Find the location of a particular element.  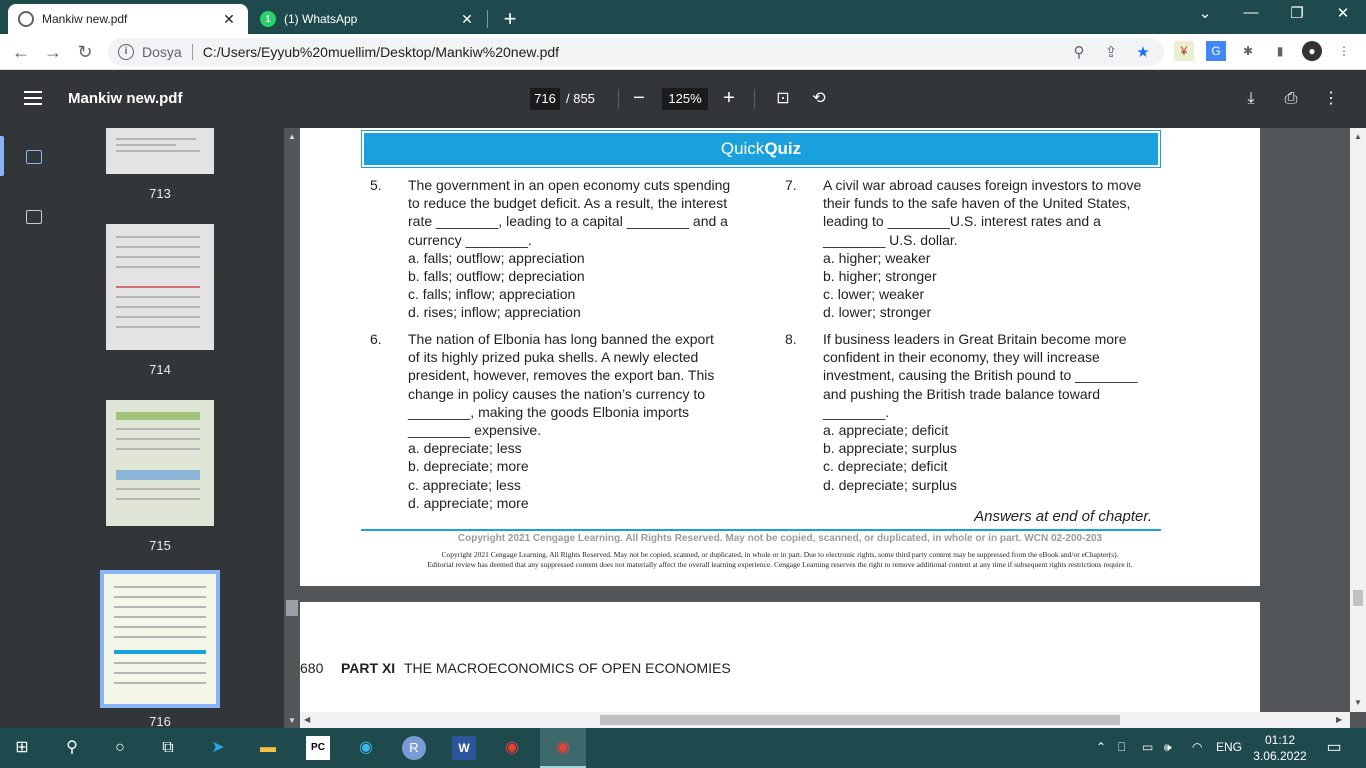

answers-note: Answers at end of chapter. is located at coordinates (1063, 516).